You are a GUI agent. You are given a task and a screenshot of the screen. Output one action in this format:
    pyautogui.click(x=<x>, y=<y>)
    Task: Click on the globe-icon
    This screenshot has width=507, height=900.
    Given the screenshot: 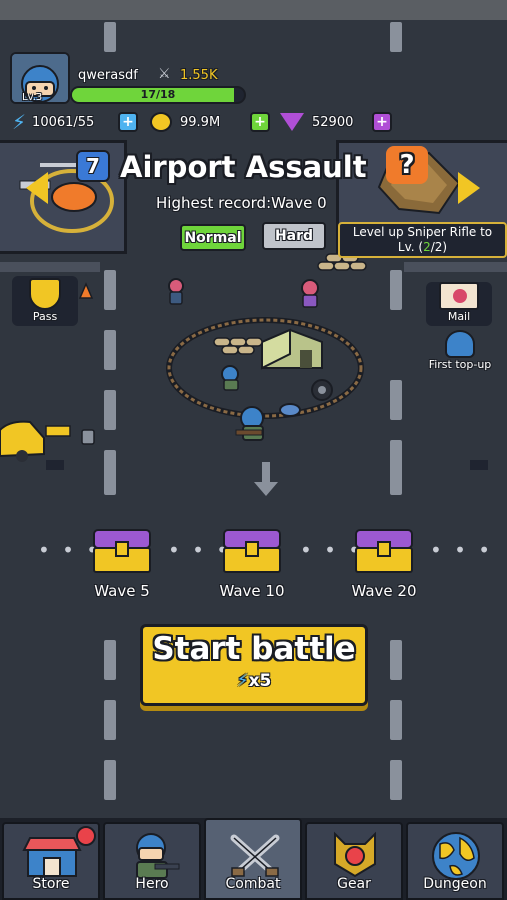 What is the action you would take?
    pyautogui.click(x=456, y=856)
    